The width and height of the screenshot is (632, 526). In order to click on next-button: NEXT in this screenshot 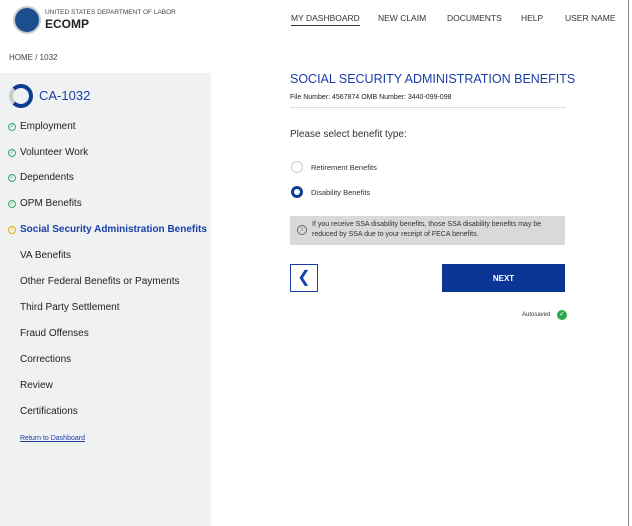, I will do `click(503, 278)`.